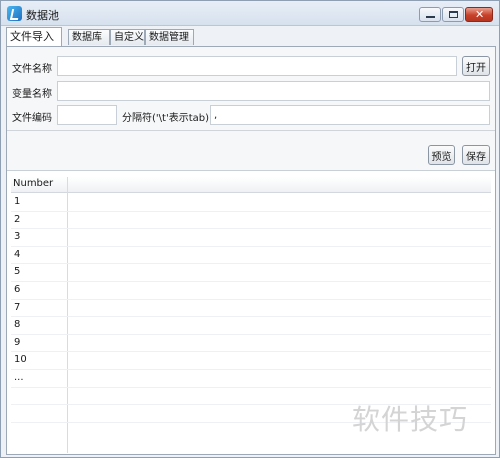 The image size is (500, 458). I want to click on number-cell: 9, so click(17, 342).